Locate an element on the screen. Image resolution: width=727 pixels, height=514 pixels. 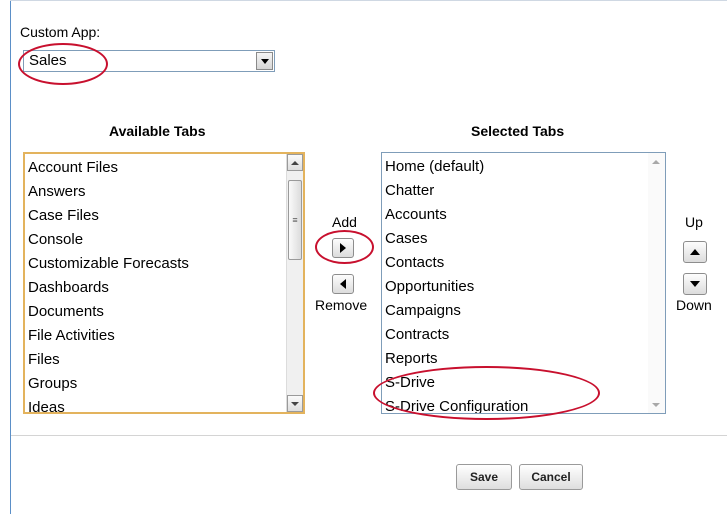
custom-app-label: Custom App: is located at coordinates (60, 32).